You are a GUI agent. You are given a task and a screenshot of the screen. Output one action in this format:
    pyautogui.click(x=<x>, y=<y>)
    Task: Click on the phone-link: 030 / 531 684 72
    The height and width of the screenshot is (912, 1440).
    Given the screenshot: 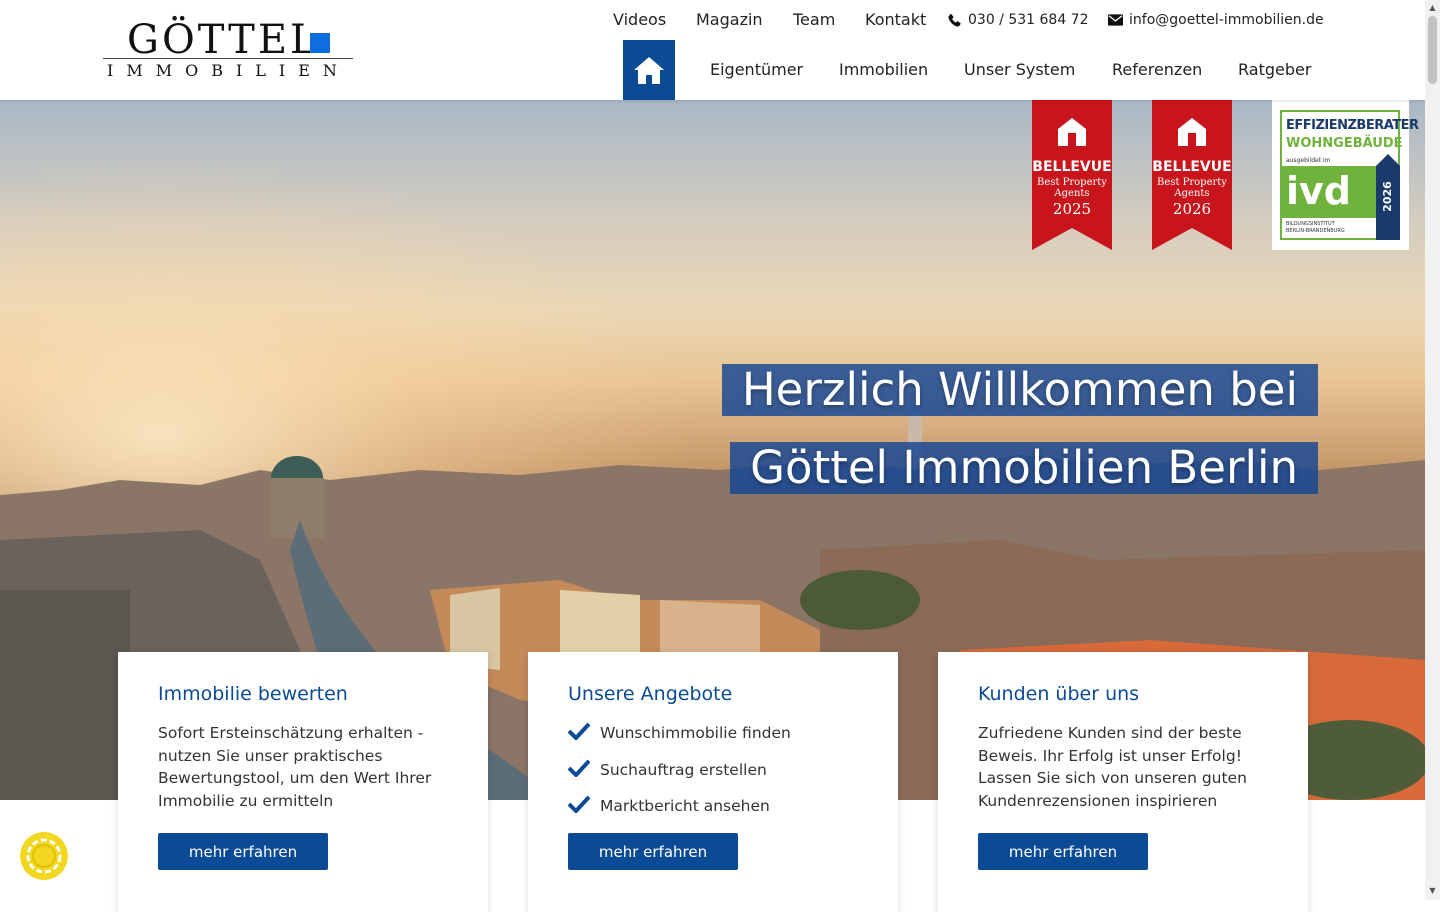 What is the action you would take?
    pyautogui.click(x=1018, y=20)
    